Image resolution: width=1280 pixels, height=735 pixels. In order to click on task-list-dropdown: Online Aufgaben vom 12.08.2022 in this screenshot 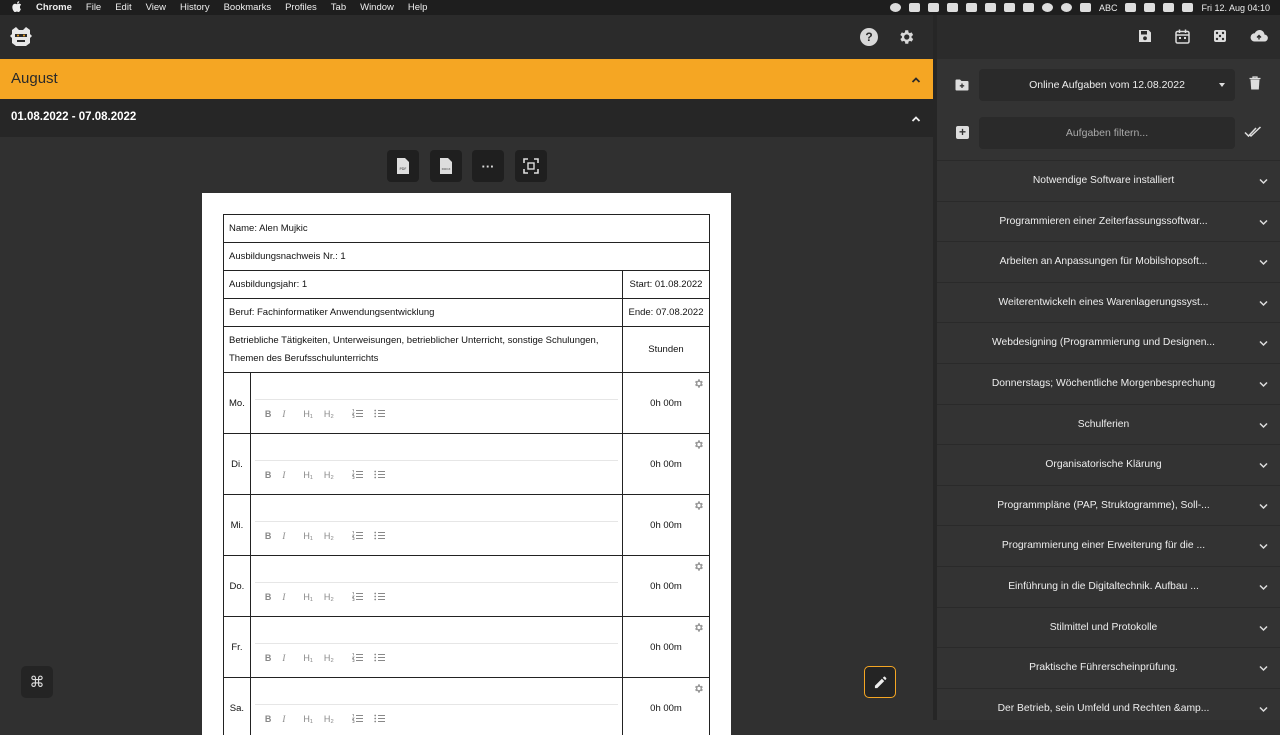, I will do `click(1107, 85)`.